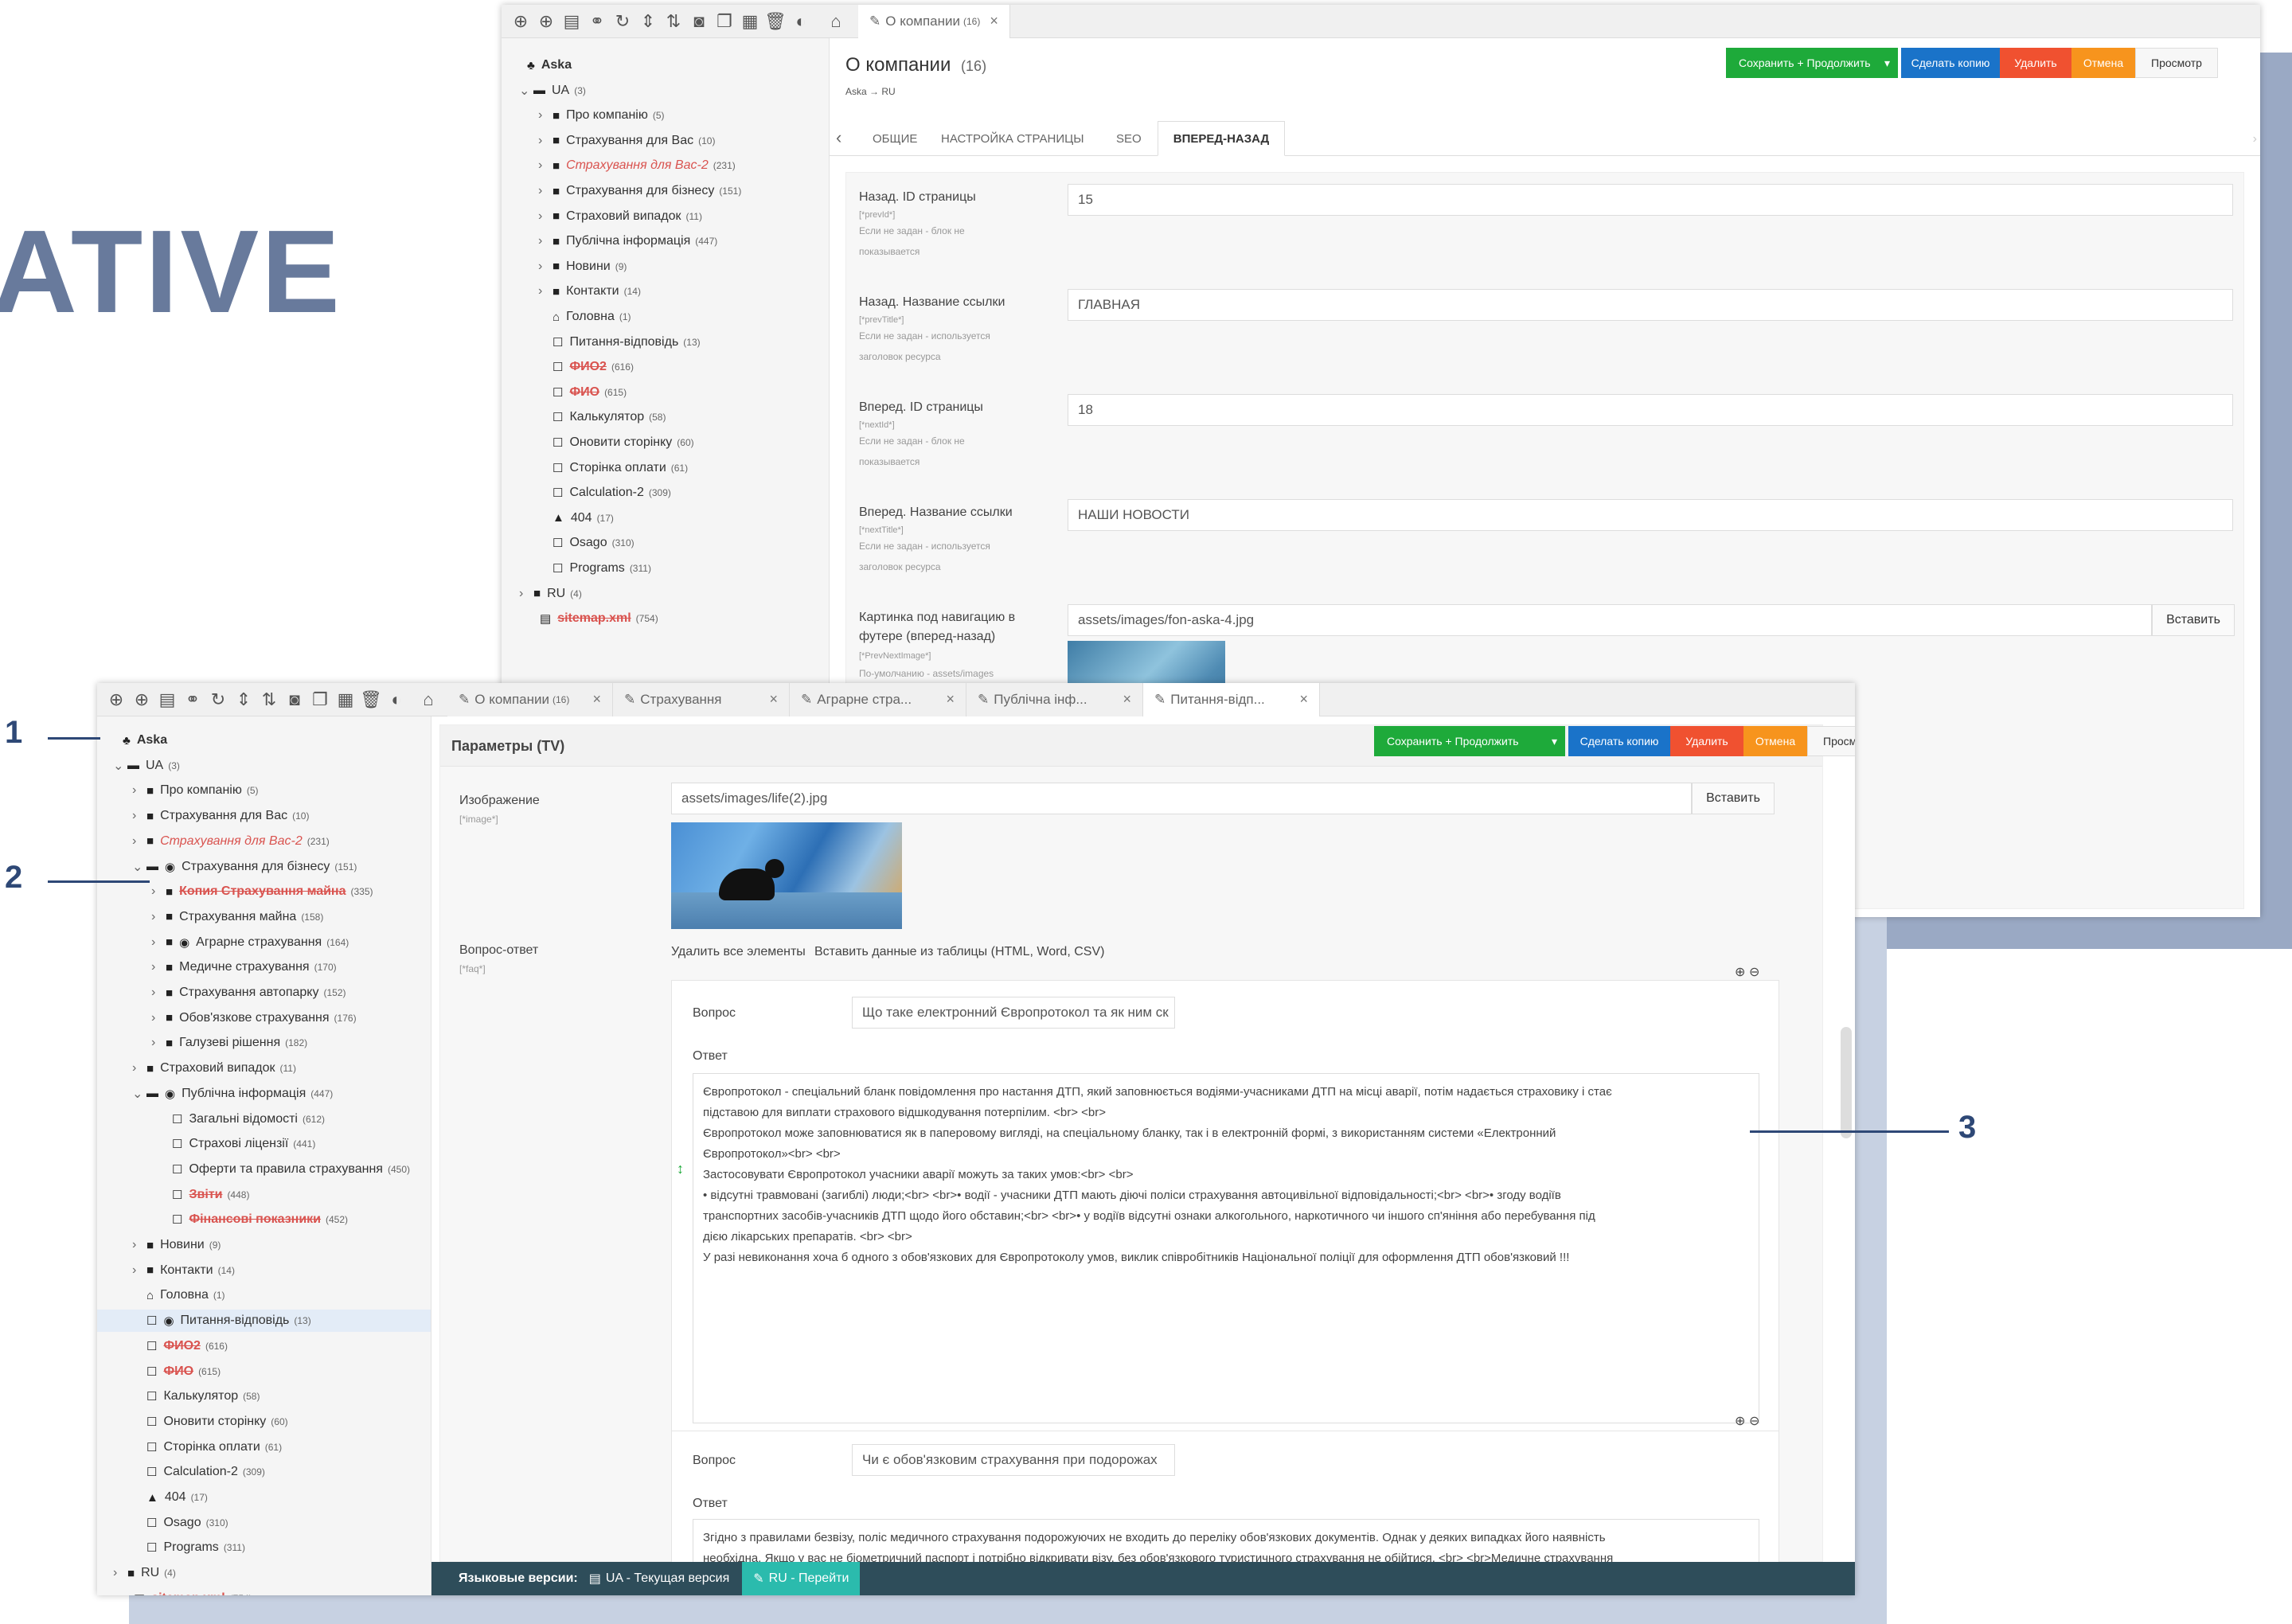 This screenshot has width=2292, height=1624. Describe the element at coordinates (250, 942) in the screenshot. I see `tree-item: › ■ ◉ Аграрне страхування (164)` at that location.